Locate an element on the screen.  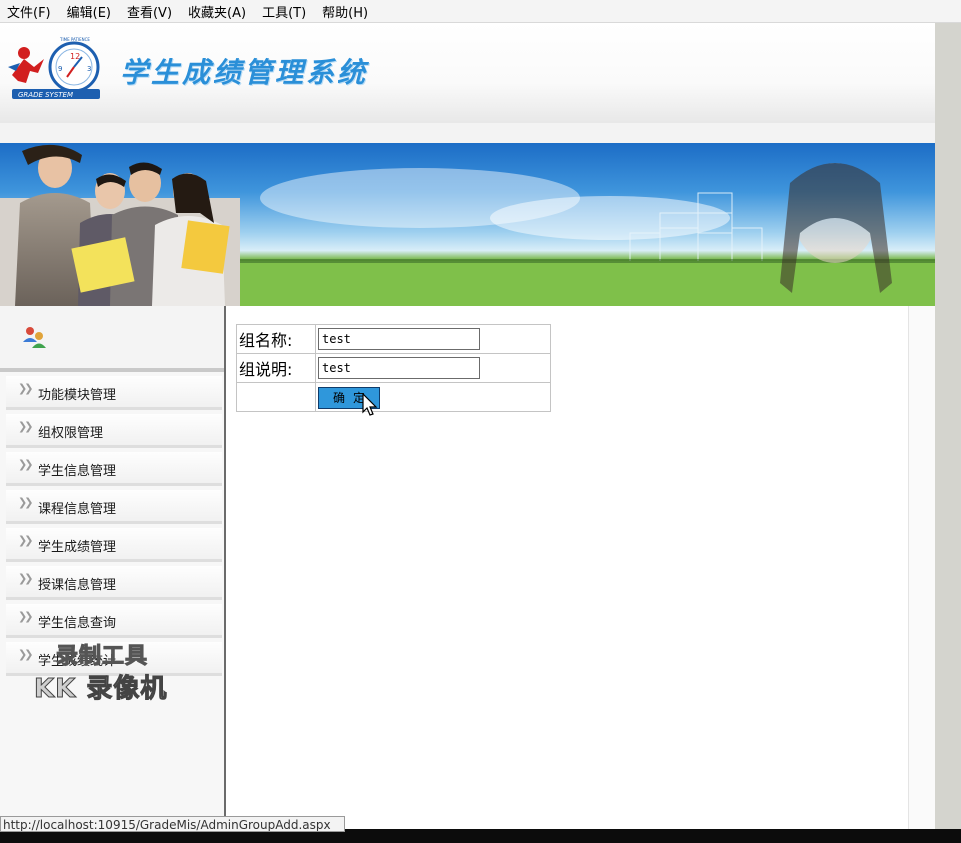
sidebar-item-student-info: ❯❯ 学生信息管理 is located at coordinates (114, 469).